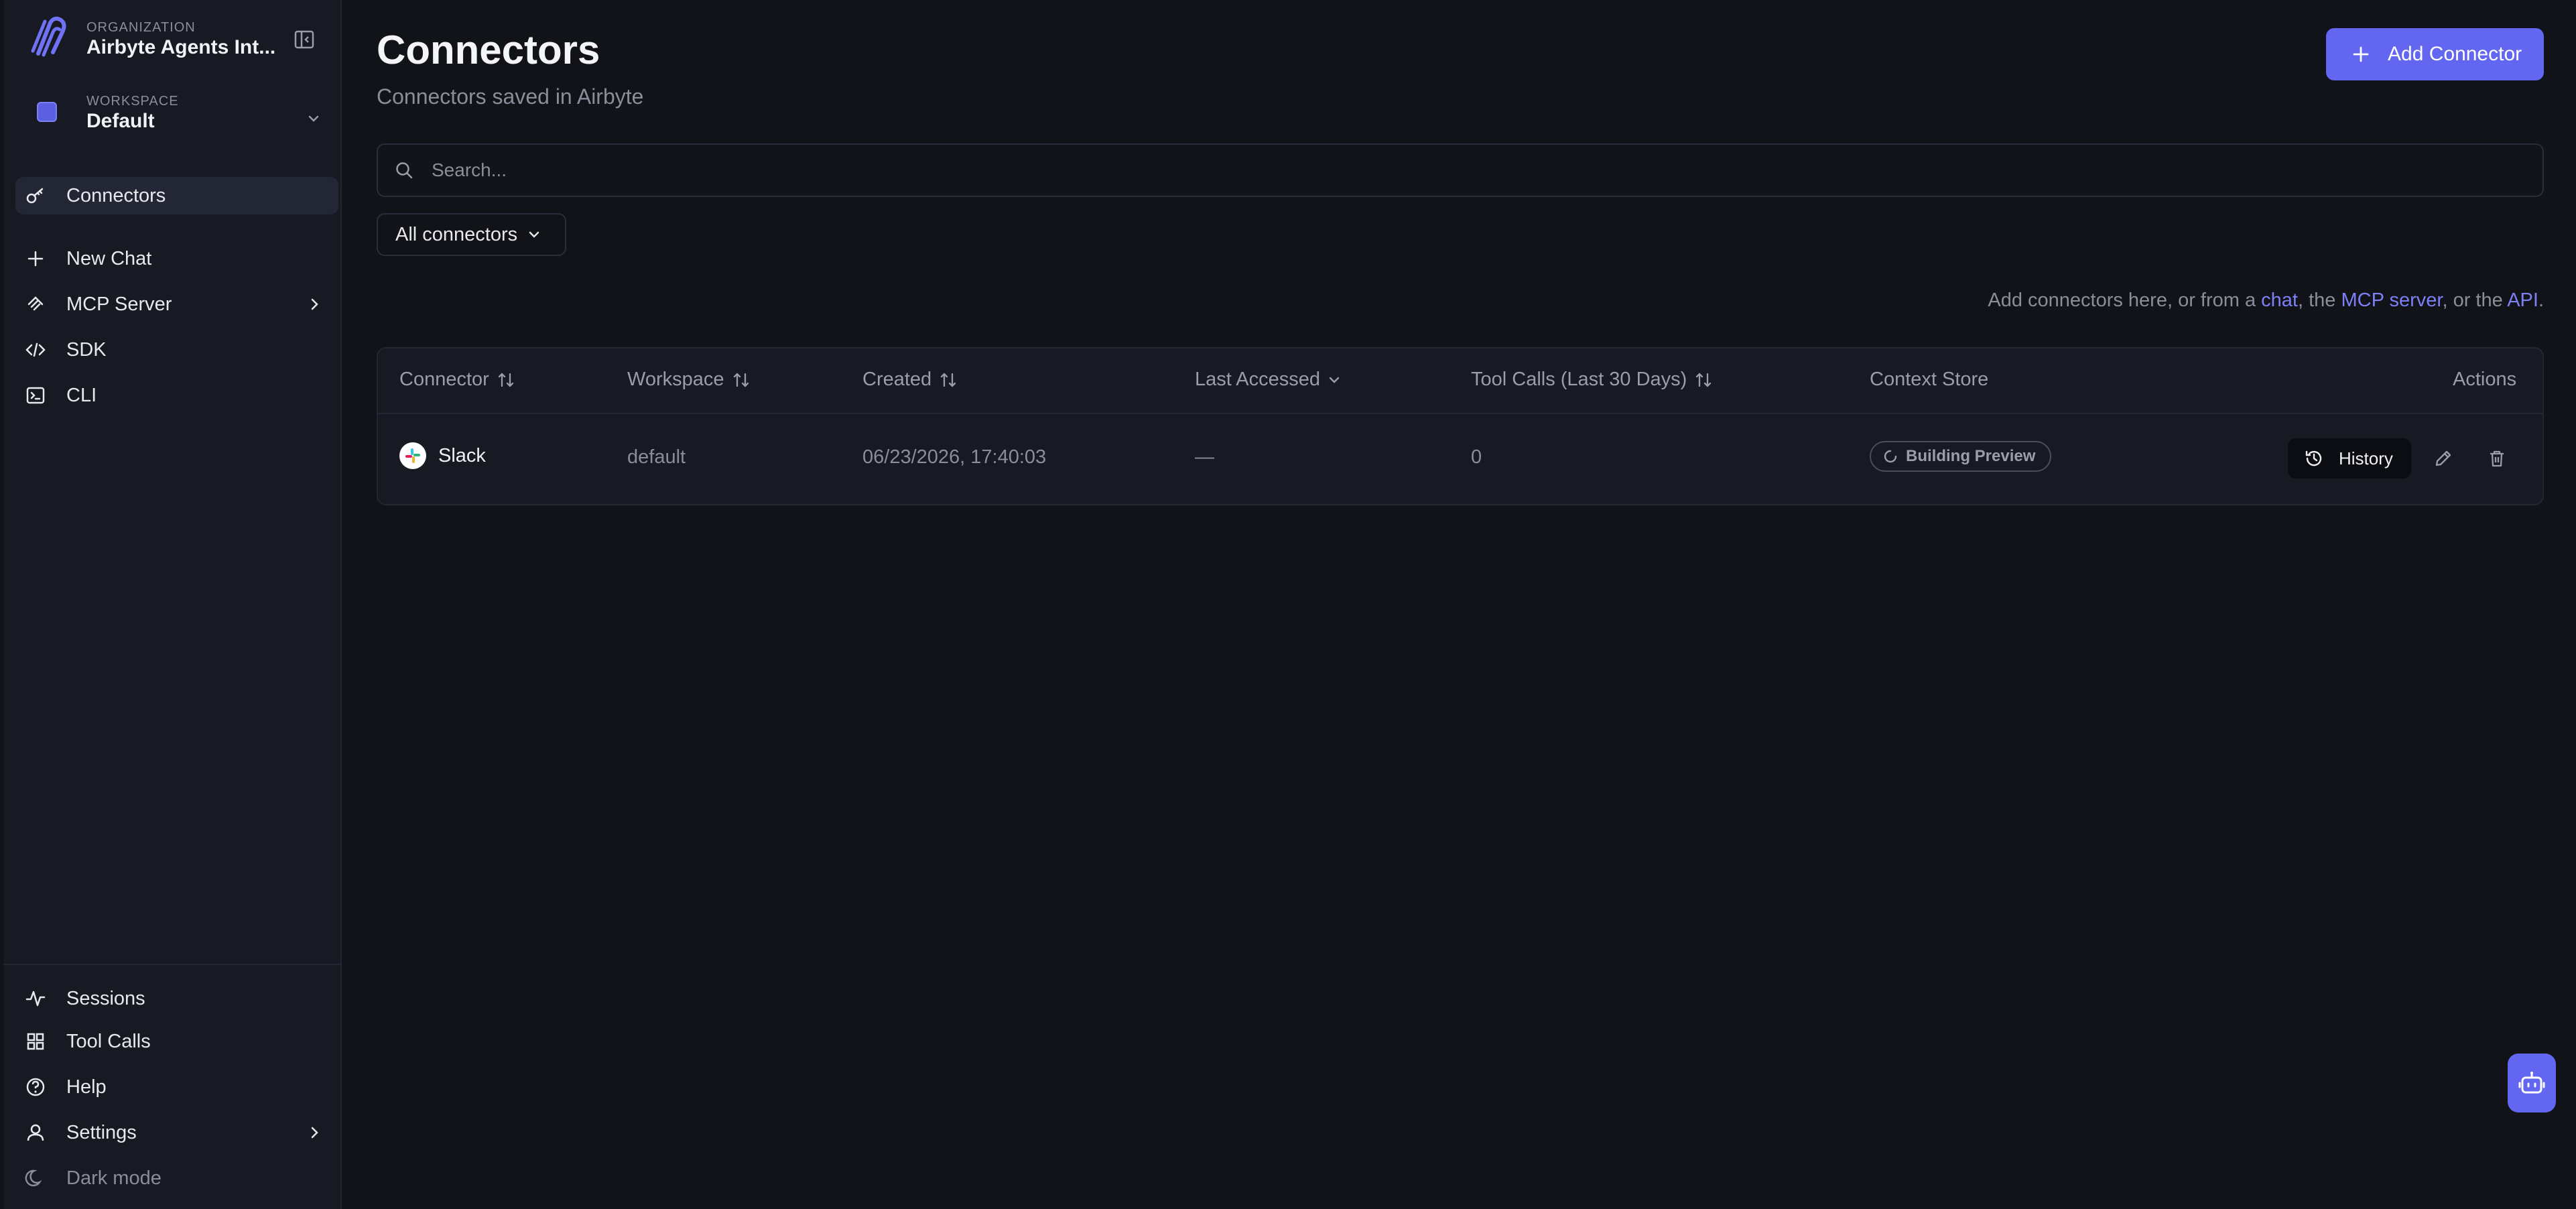 The image size is (2576, 1209). What do you see at coordinates (176, 195) in the screenshot?
I see `sidebar-item-connectors: Connectors` at bounding box center [176, 195].